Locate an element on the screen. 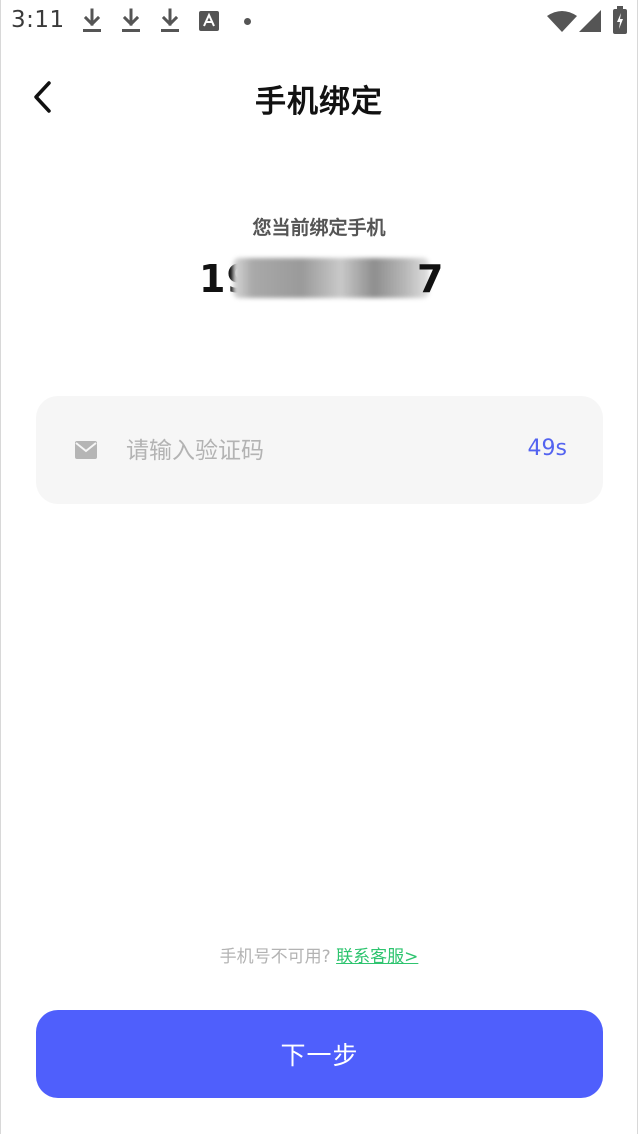 This screenshot has width=638, height=1134. resend-countdown: 49s is located at coordinates (547, 448).